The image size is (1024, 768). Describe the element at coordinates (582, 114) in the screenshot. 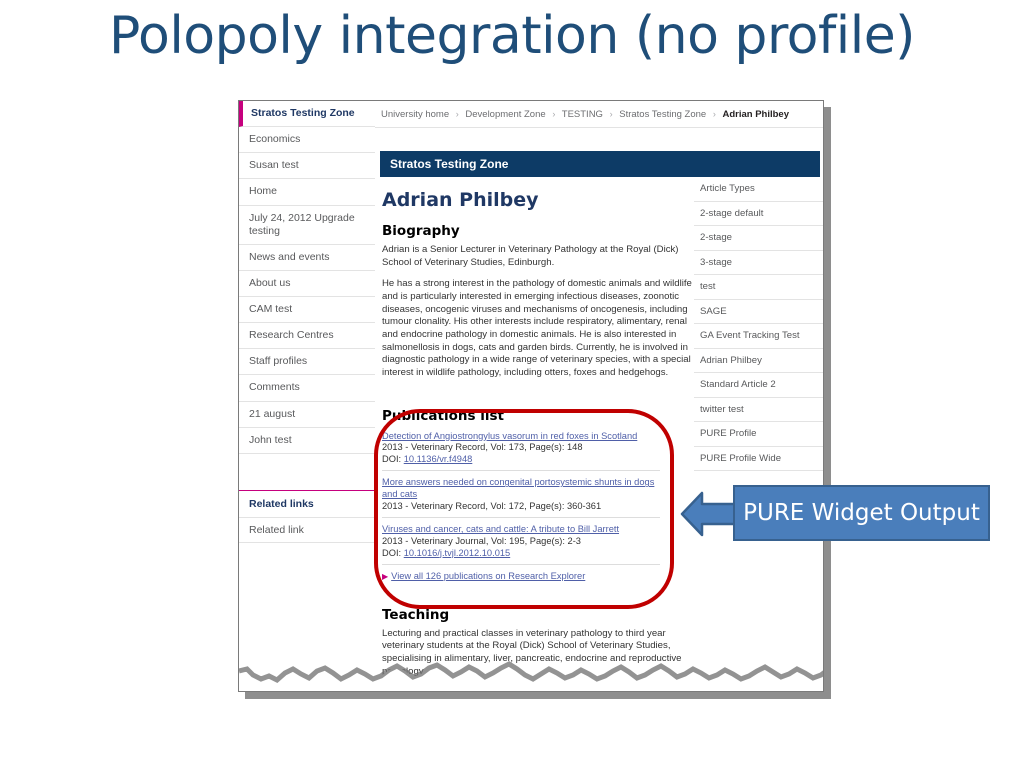

I see `breadcrumb-item-testing: TESTING` at that location.